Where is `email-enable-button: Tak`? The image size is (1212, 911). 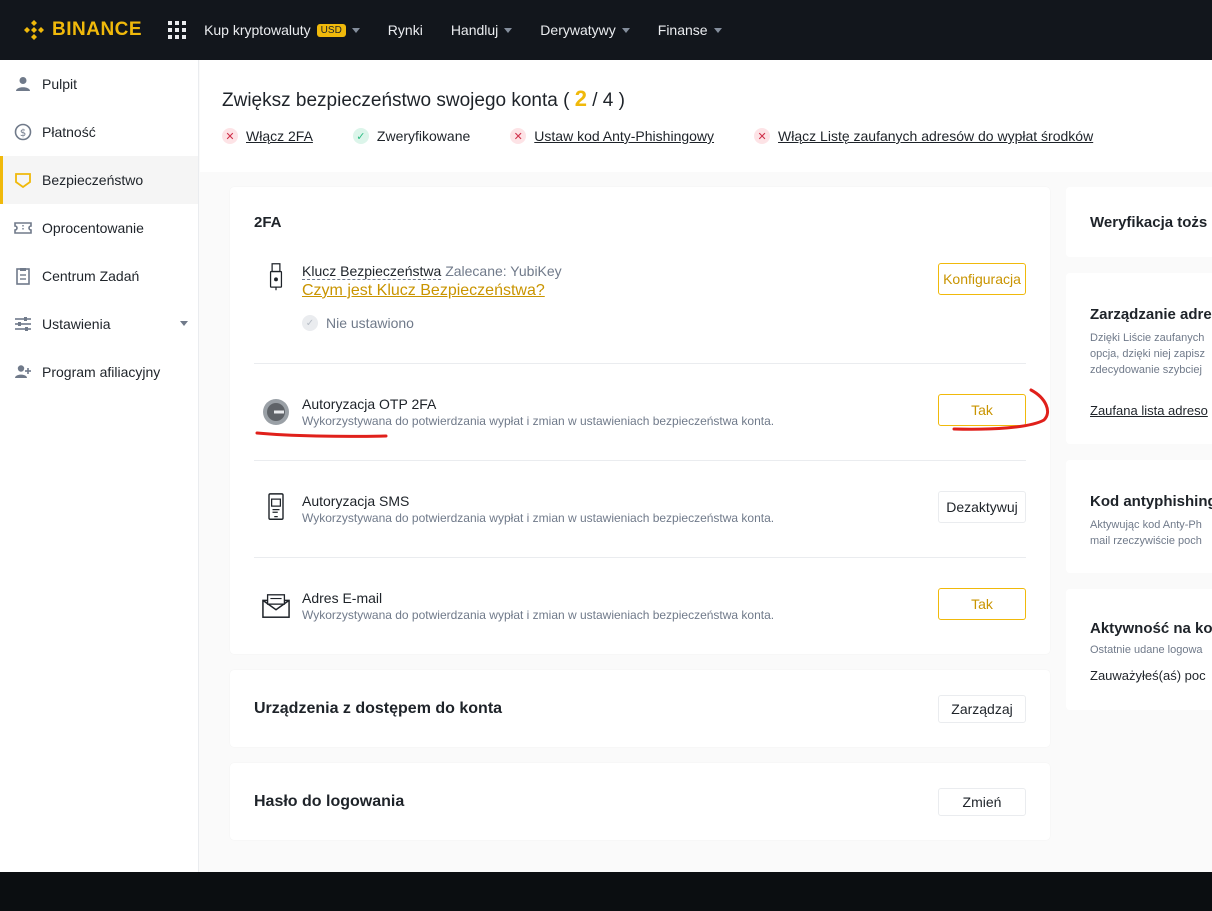 email-enable-button: Tak is located at coordinates (982, 604).